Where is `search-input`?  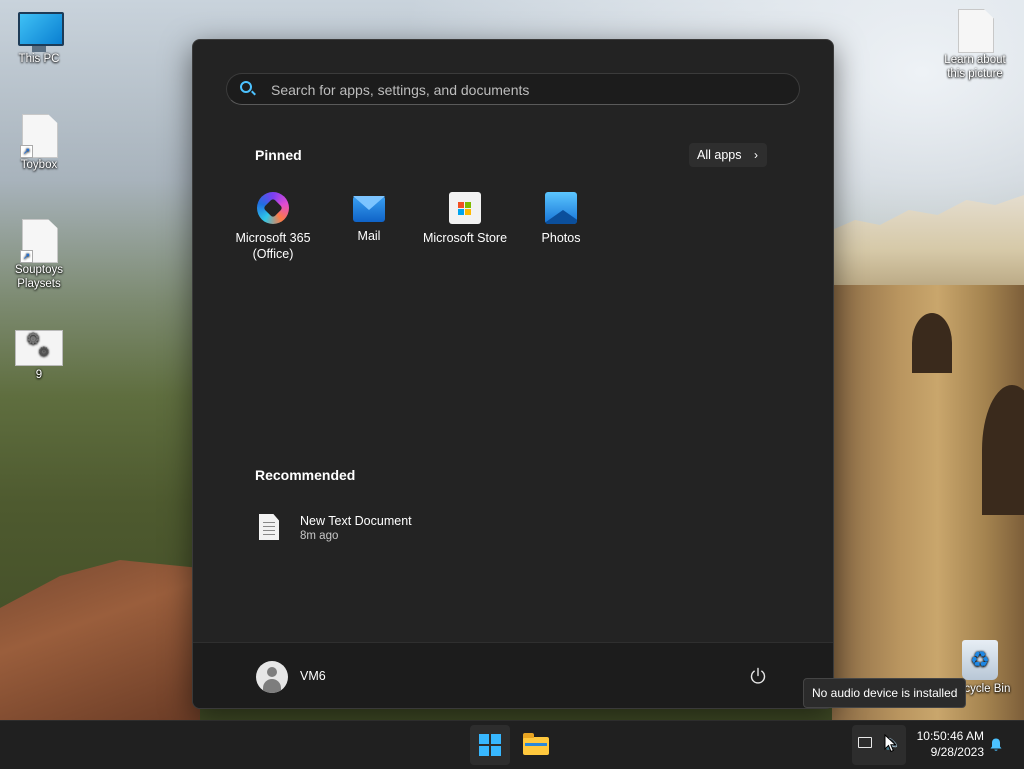
search-input is located at coordinates (521, 90).